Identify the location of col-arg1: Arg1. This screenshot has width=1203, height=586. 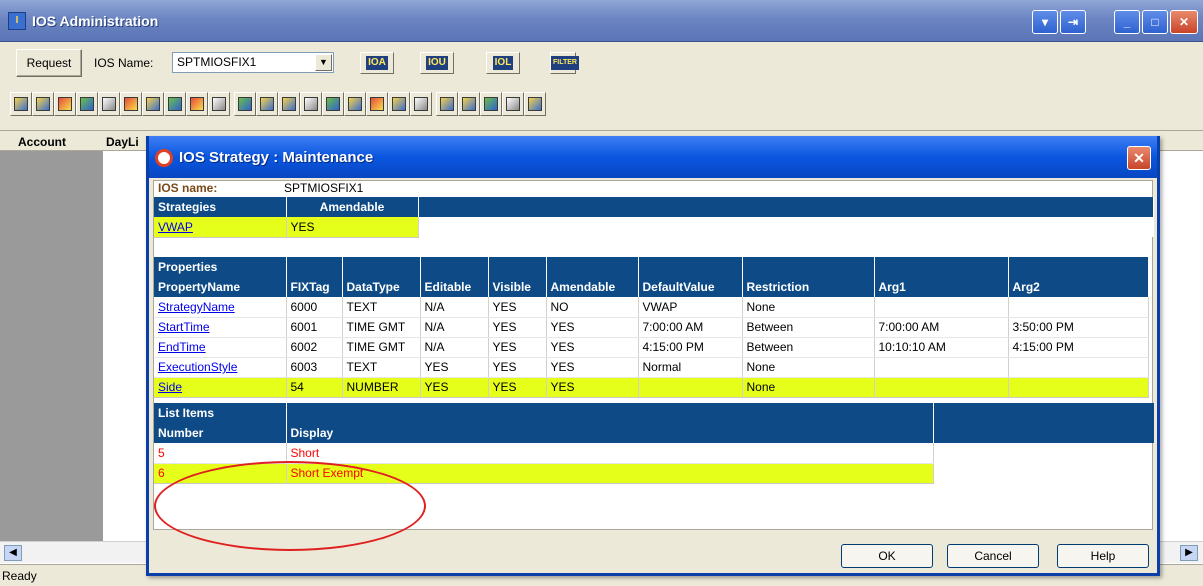
(941, 287).